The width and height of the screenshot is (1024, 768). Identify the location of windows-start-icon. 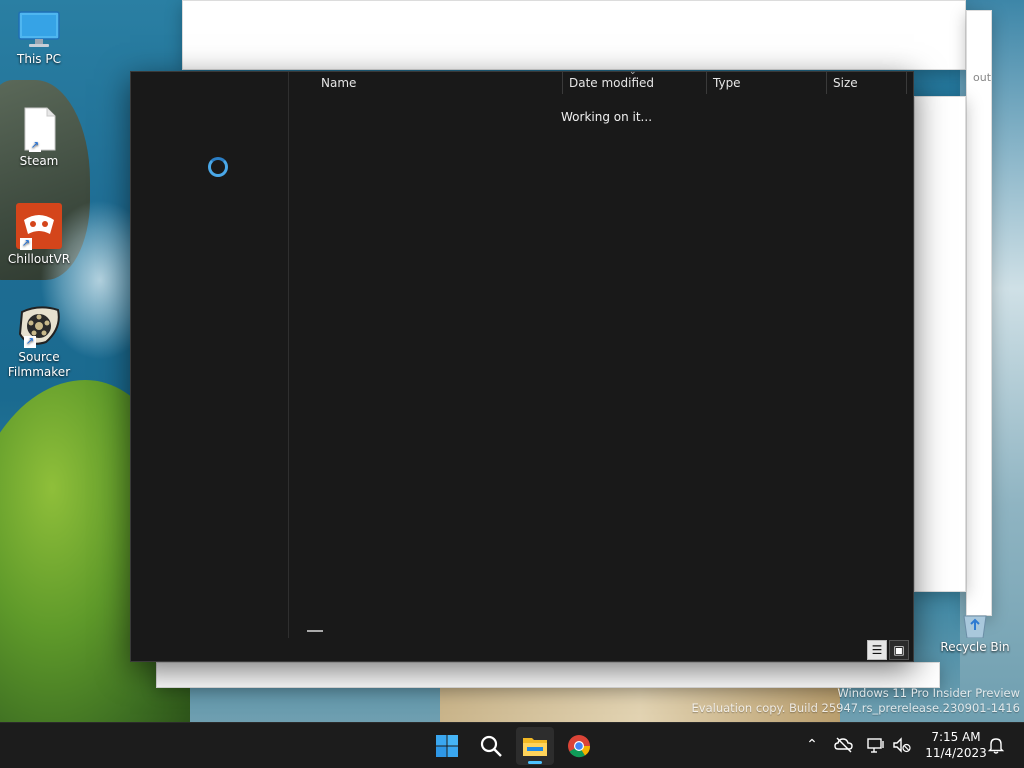
(447, 747).